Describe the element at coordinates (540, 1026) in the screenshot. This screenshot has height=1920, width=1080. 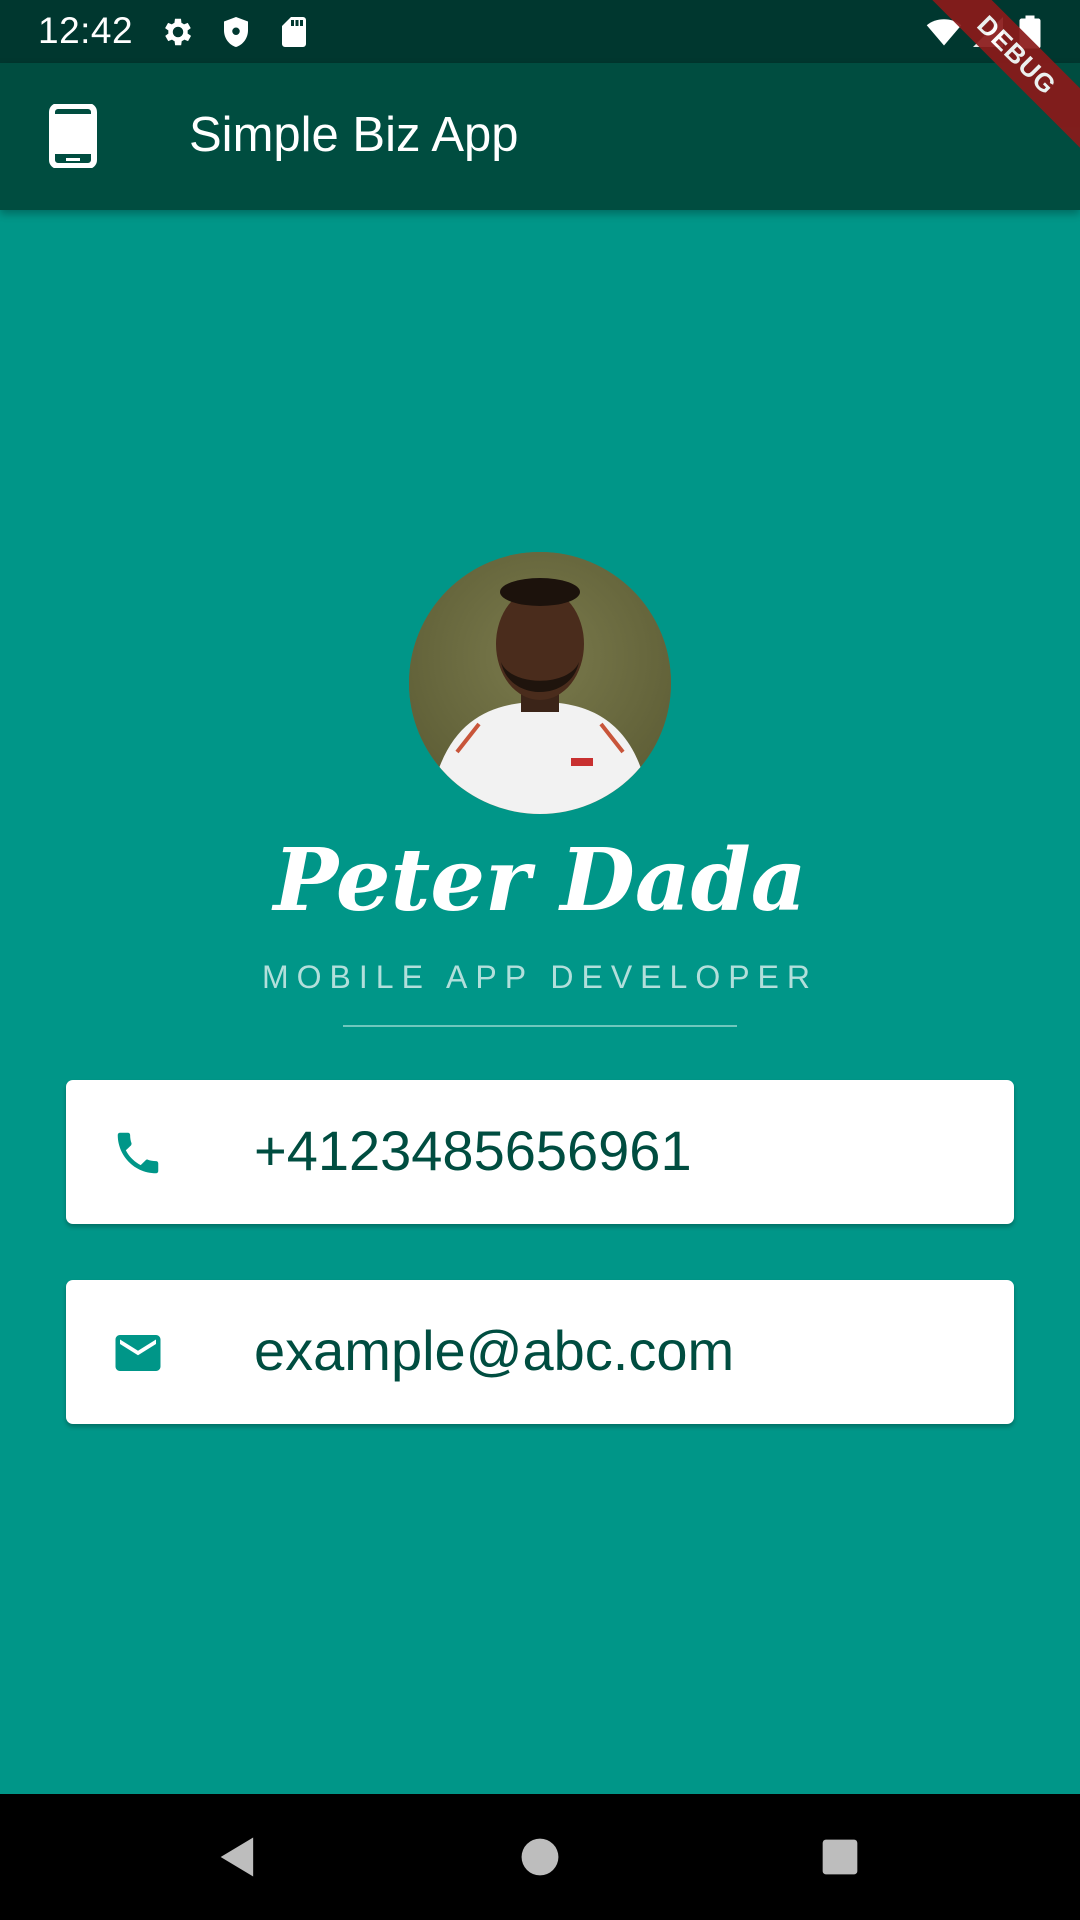
I see `divider` at that location.